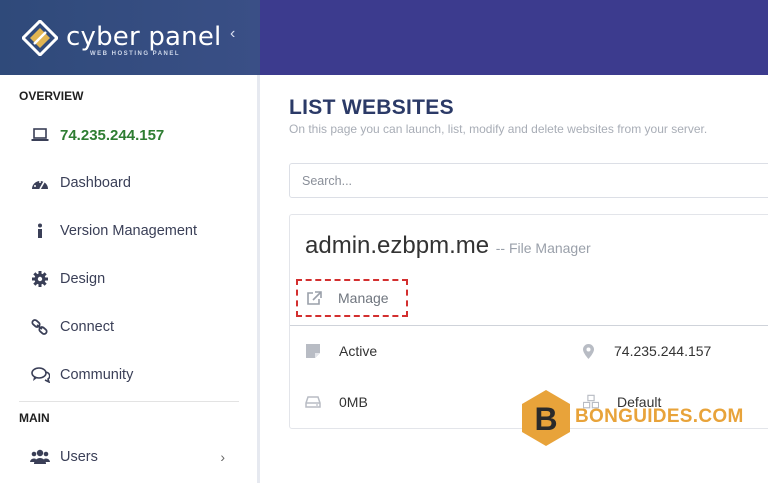  What do you see at coordinates (588, 351) in the screenshot?
I see `map-marker-icon` at bounding box center [588, 351].